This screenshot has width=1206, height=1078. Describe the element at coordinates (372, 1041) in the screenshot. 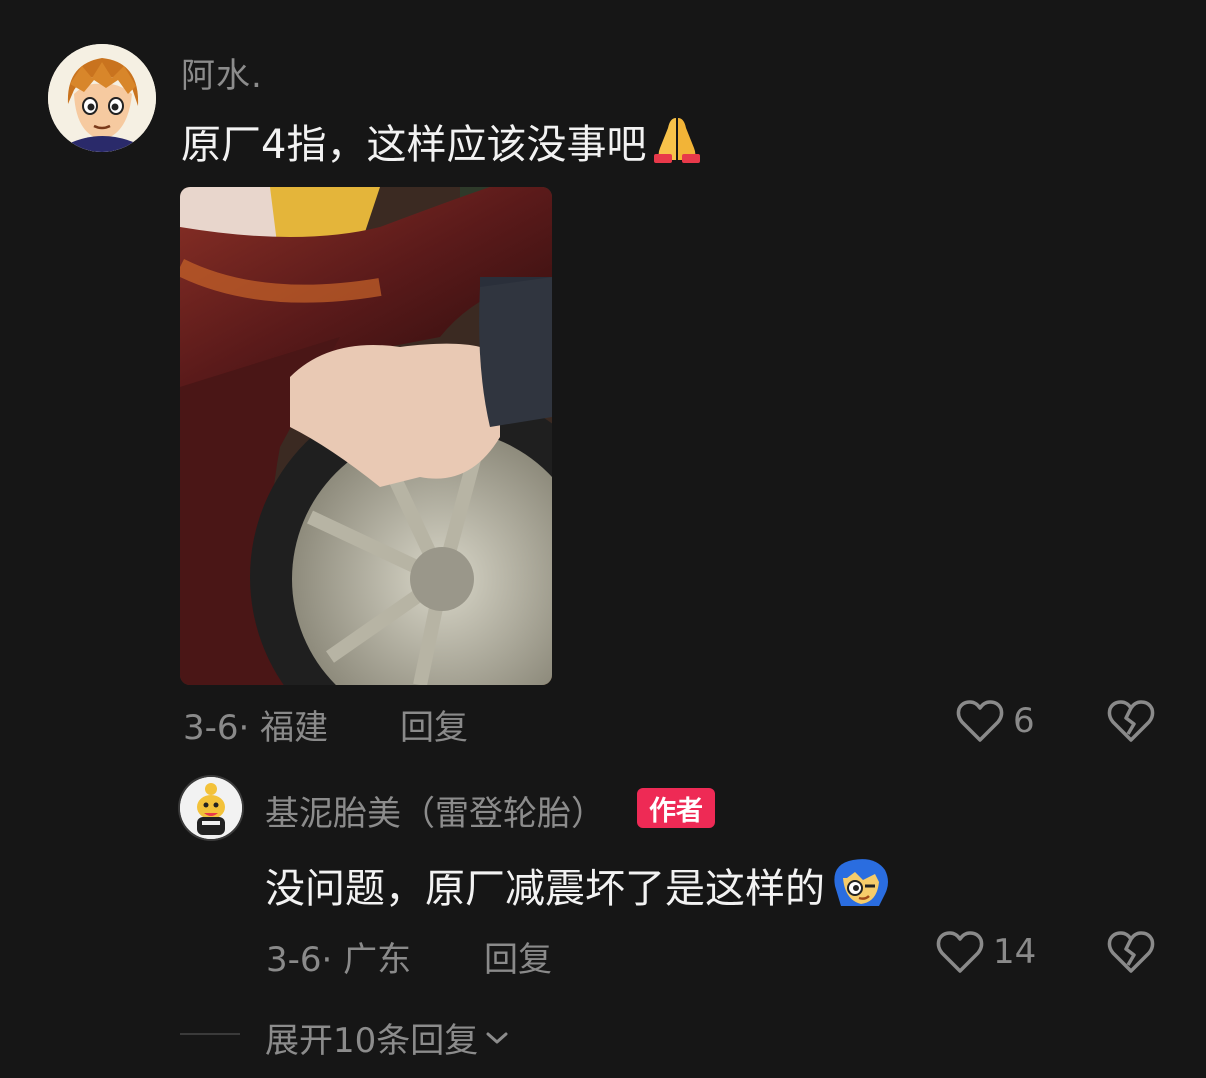

I see `expand-replies-label: 展开10条回复` at that location.